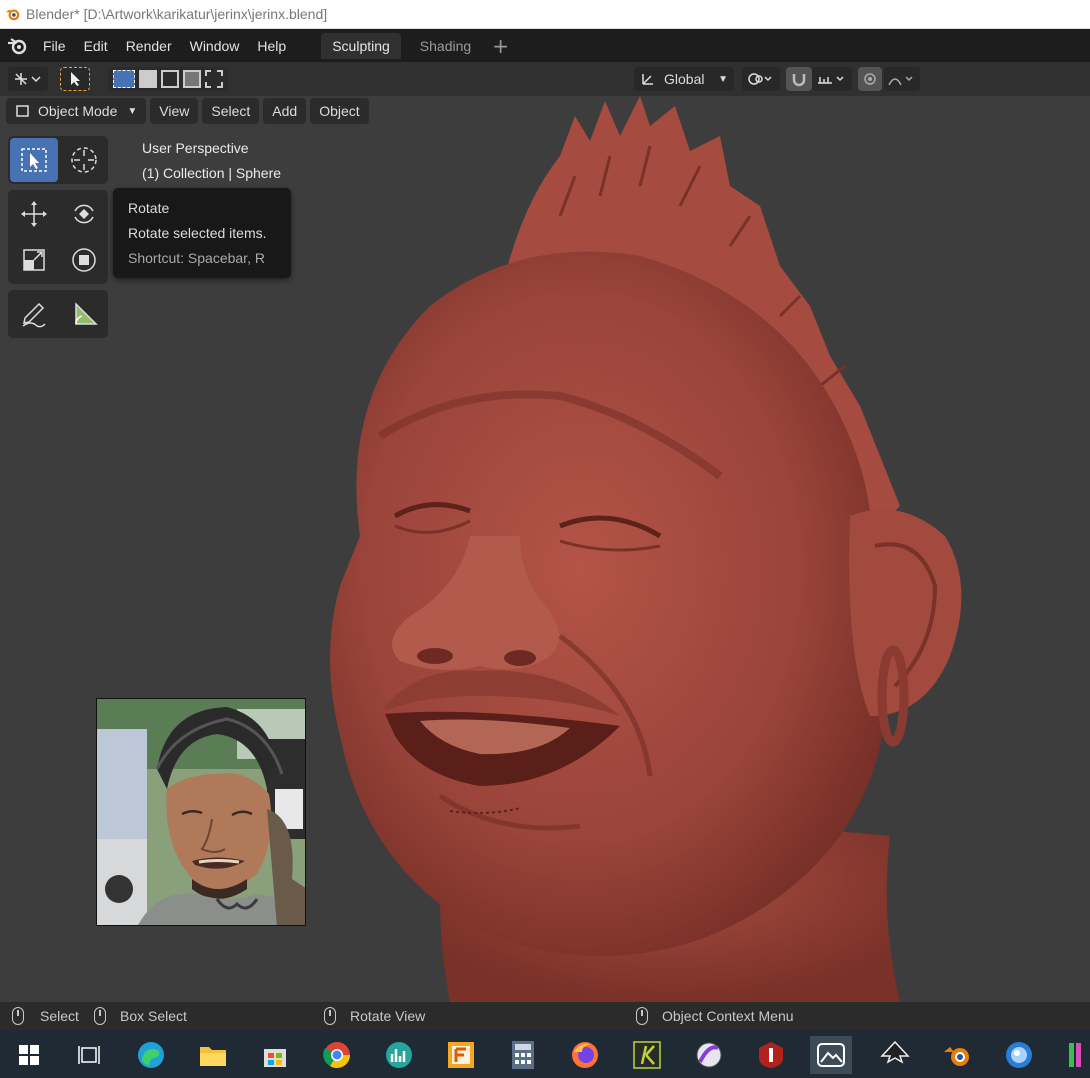 Image resolution: width=1090 pixels, height=1078 pixels. I want to click on rotate-tool, so click(84, 214).